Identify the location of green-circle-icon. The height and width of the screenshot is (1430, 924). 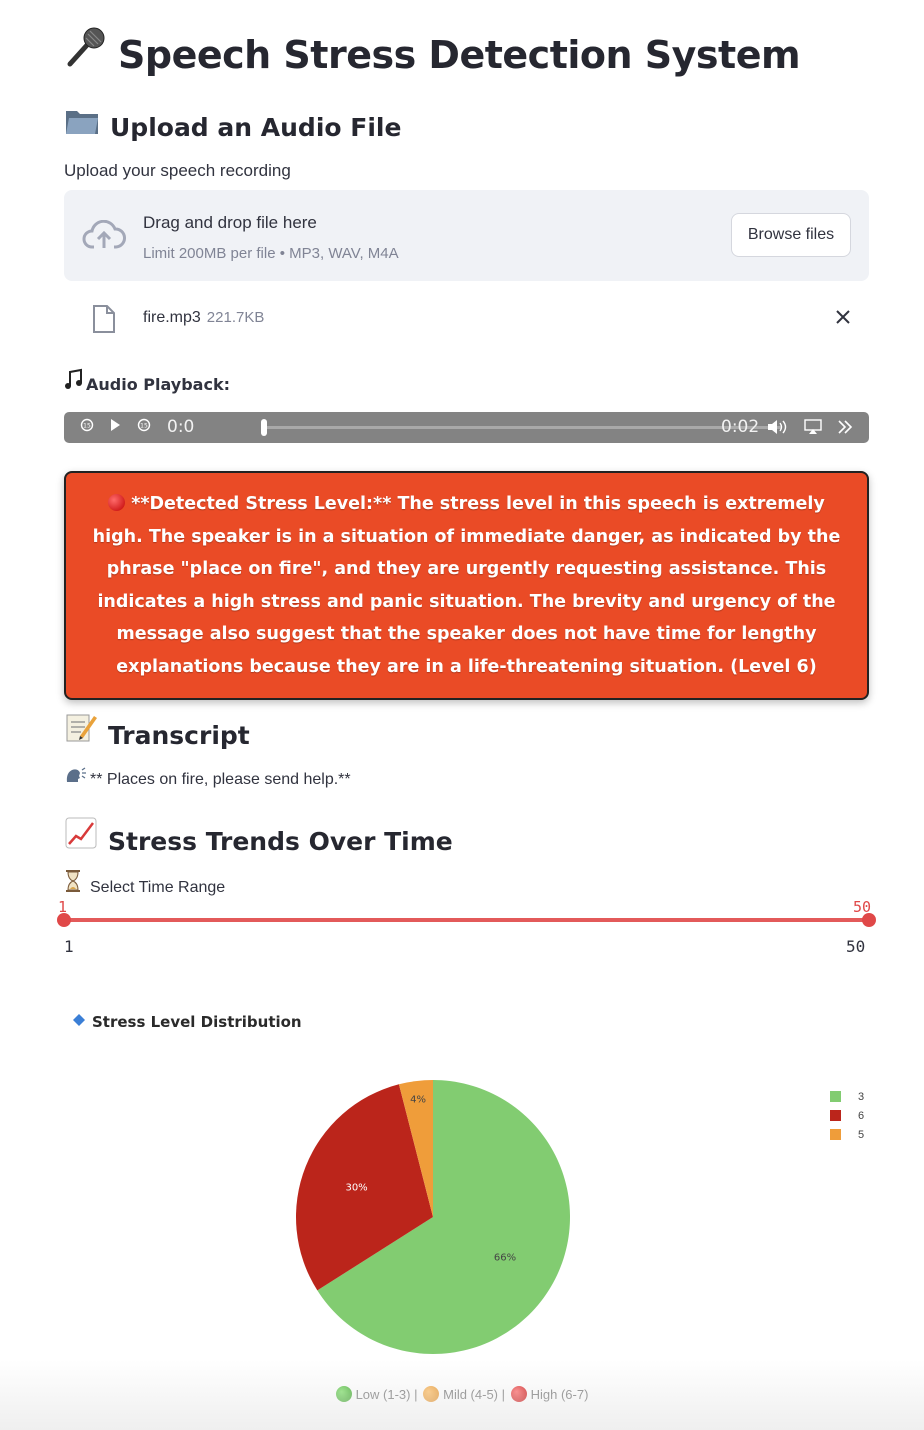
(343, 1394).